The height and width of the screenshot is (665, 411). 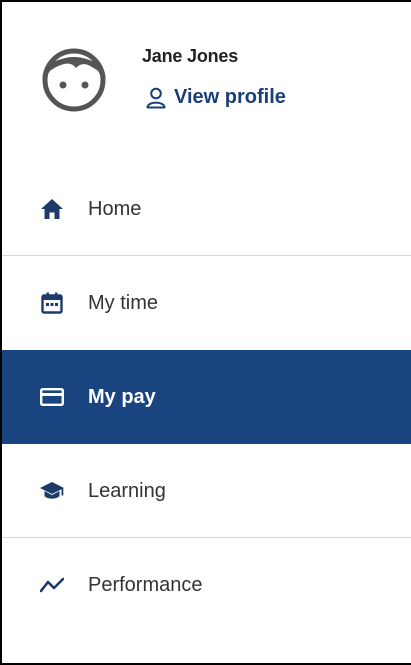 I want to click on nav-item-label: Home, so click(x=115, y=208).